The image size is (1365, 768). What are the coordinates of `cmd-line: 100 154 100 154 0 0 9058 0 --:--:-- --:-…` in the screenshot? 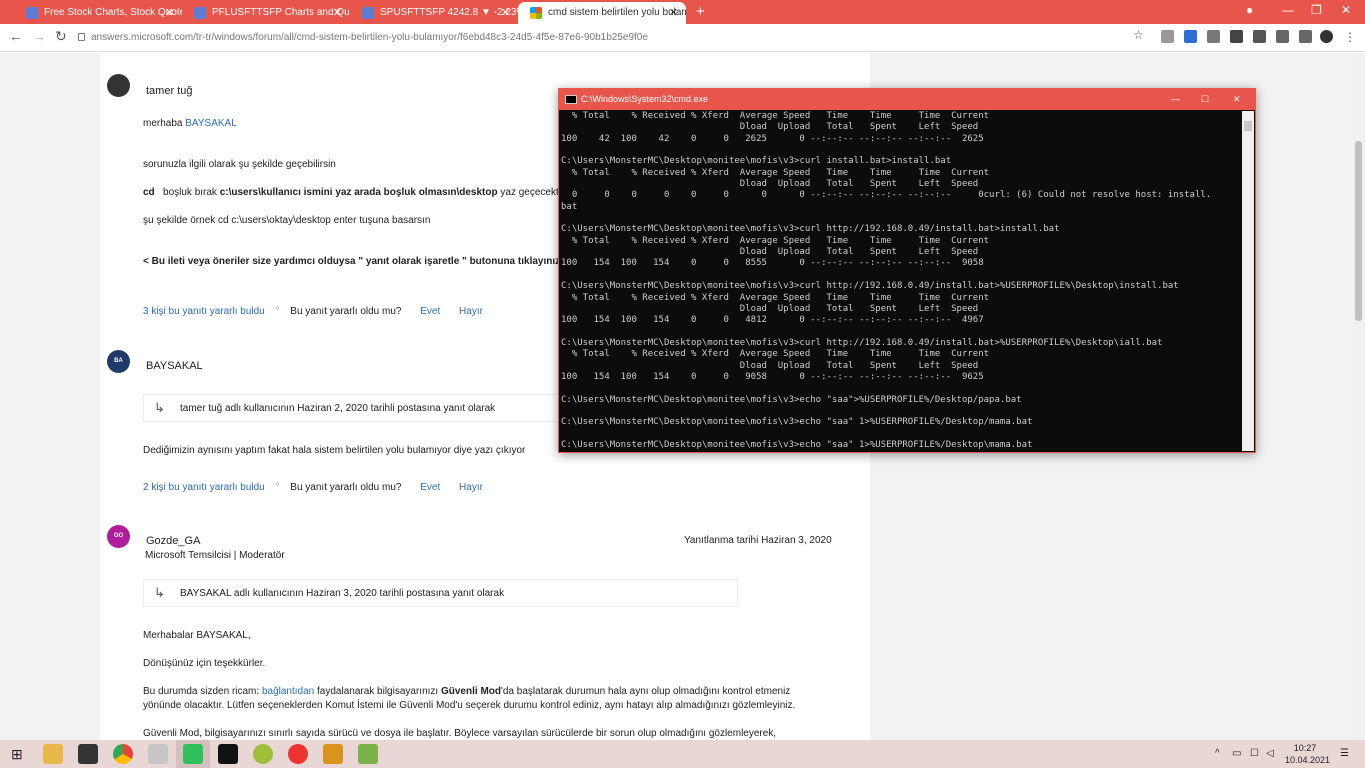 It's located at (772, 376).